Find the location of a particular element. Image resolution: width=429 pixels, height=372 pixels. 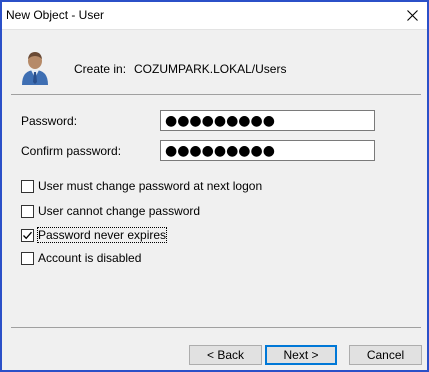

must-change-password-label: User must change password at next logon is located at coordinates (150, 186).